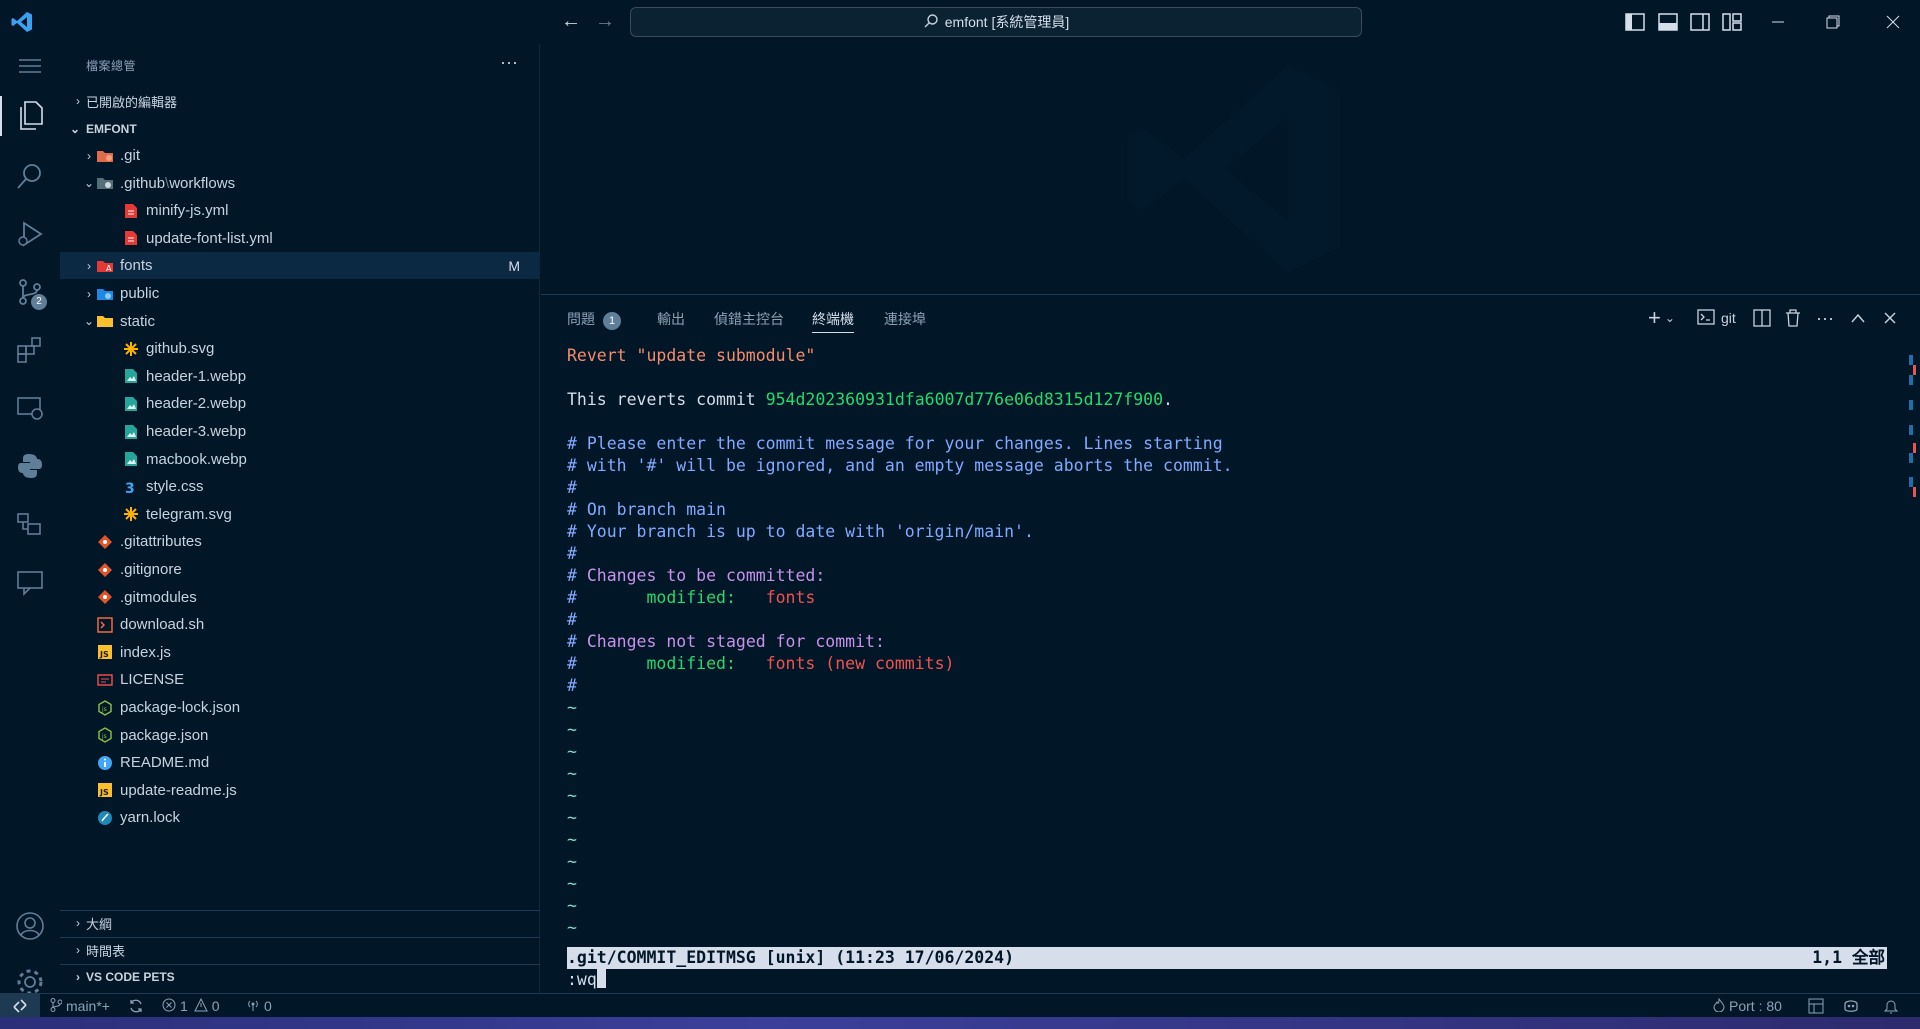 The width and height of the screenshot is (1920, 1029). I want to click on tree-item: 3 style.css, so click(300, 486).